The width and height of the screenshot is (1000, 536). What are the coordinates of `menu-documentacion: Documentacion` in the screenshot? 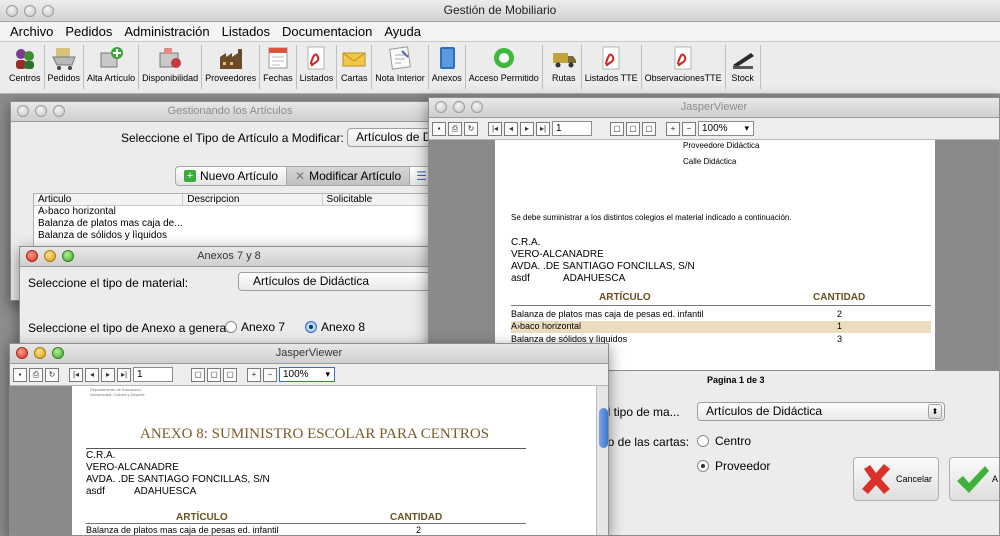 It's located at (327, 31).